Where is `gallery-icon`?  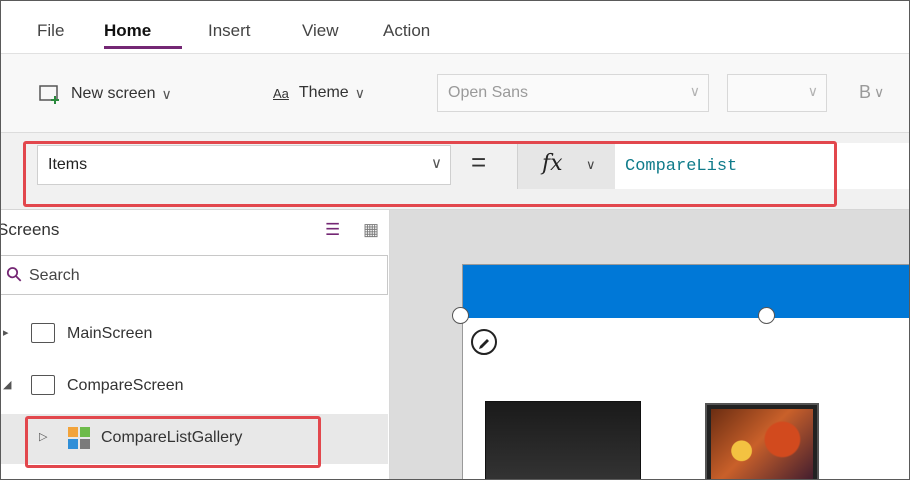 gallery-icon is located at coordinates (79, 438).